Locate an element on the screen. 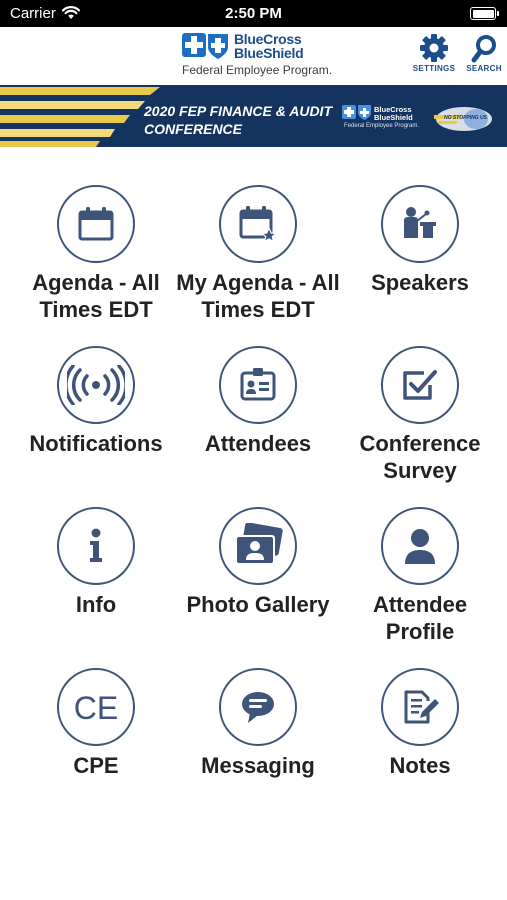 The width and height of the screenshot is (507, 900). emblem-text: NO STOPPING US is located at coordinates (465, 118).